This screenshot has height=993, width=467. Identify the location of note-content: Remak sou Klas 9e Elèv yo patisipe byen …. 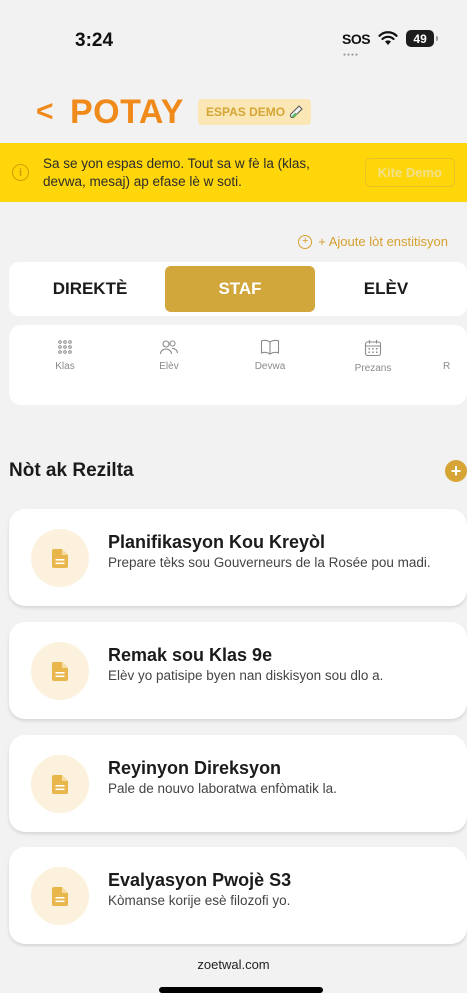
(273, 664).